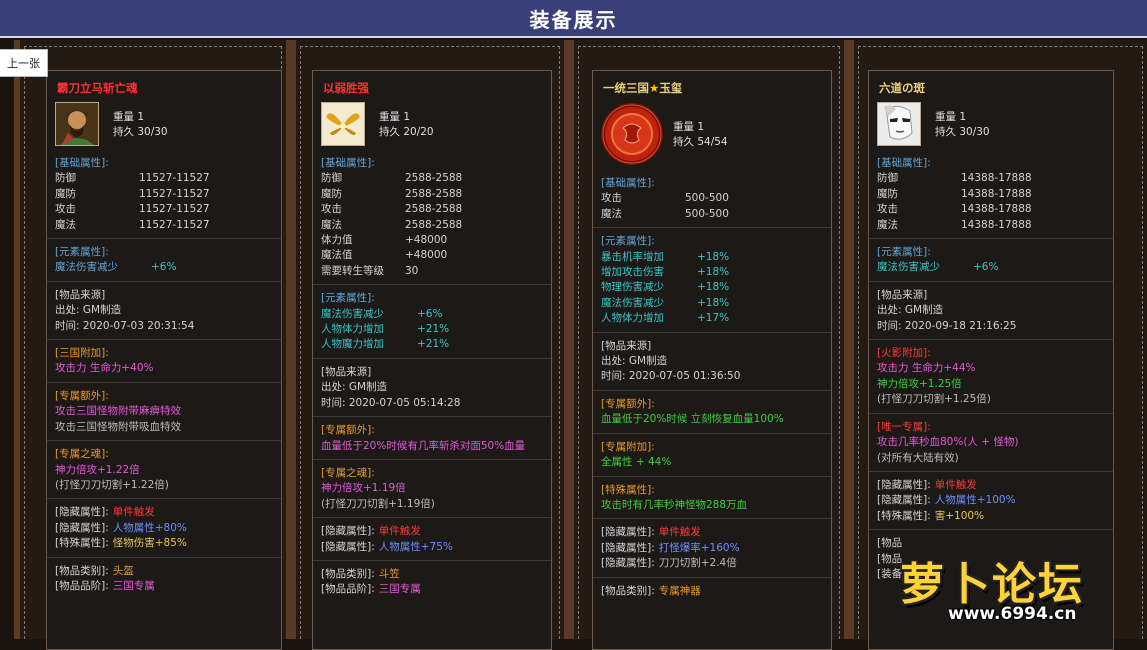 The height and width of the screenshot is (650, 1147). I want to click on exclusive-soul: [专属之魂]: 神力倍攻+1.19倍 (打怪刀刀切割+1.19倍), so click(432, 487).